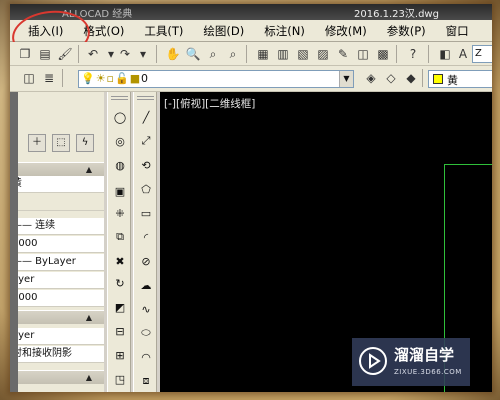  I want to click on prop-row-scale: 0000, so click(57, 244).